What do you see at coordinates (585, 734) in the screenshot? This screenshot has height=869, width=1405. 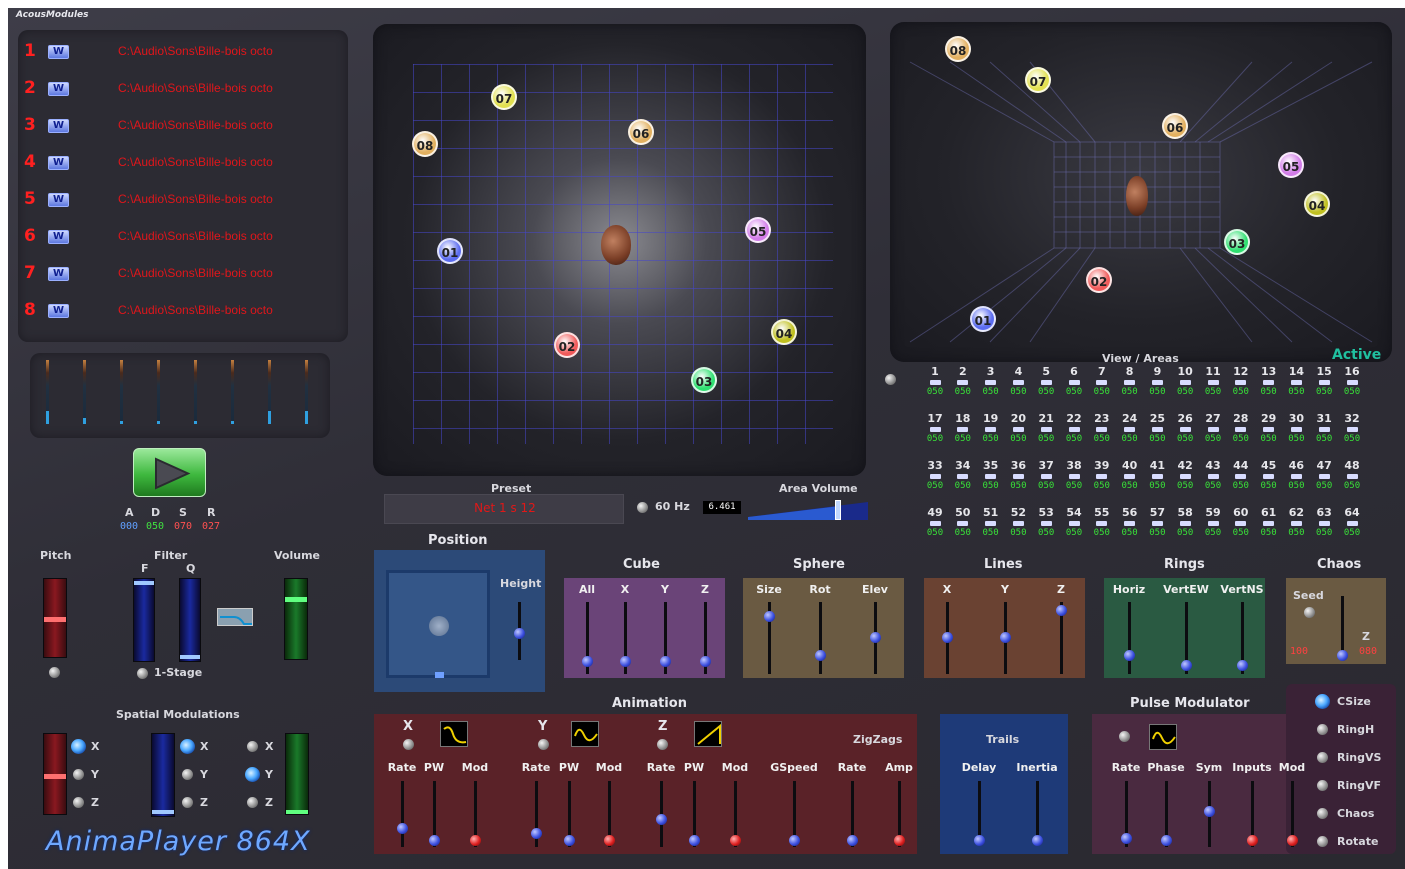 I see `animation-y-sine-icon` at bounding box center [585, 734].